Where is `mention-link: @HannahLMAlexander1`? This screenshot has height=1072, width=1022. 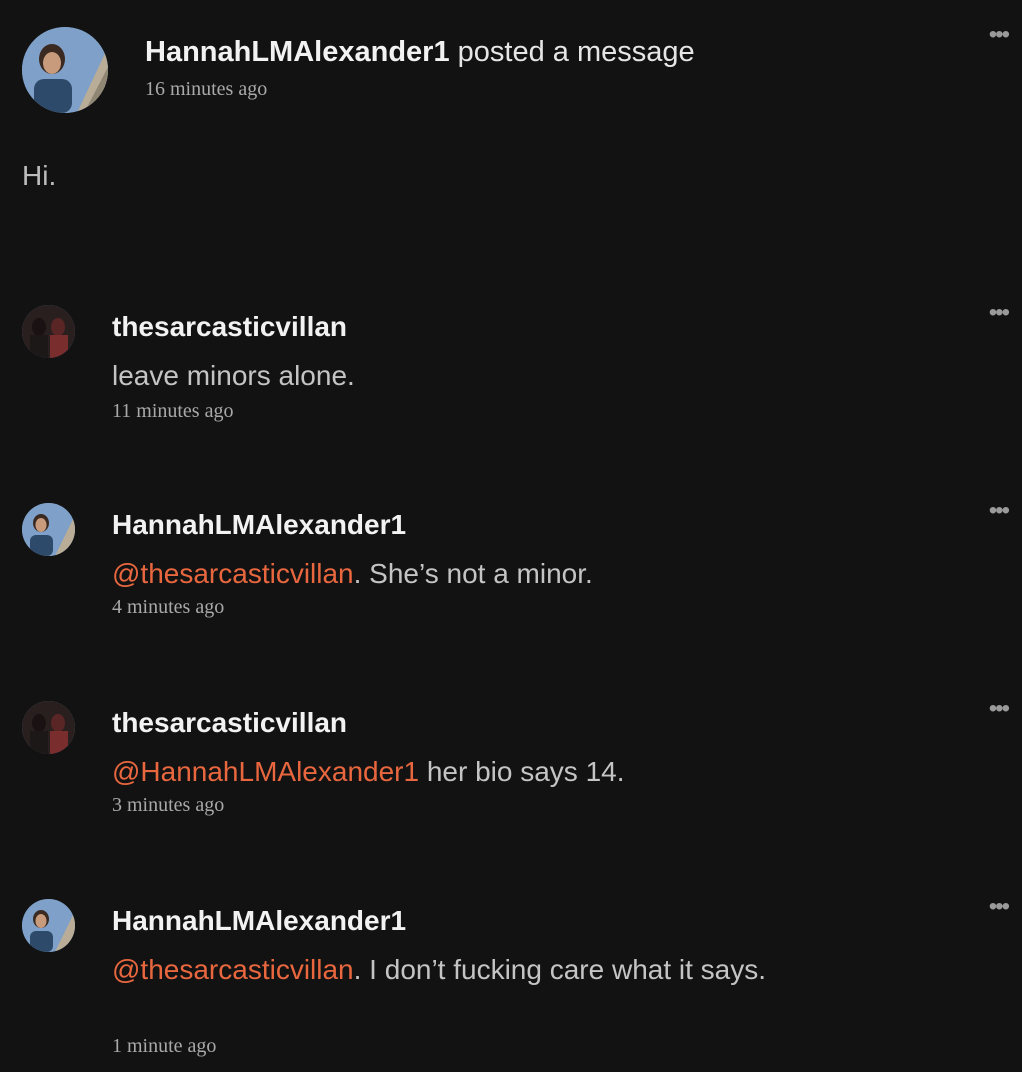
mention-link: @HannahLMAlexander1 is located at coordinates (265, 771).